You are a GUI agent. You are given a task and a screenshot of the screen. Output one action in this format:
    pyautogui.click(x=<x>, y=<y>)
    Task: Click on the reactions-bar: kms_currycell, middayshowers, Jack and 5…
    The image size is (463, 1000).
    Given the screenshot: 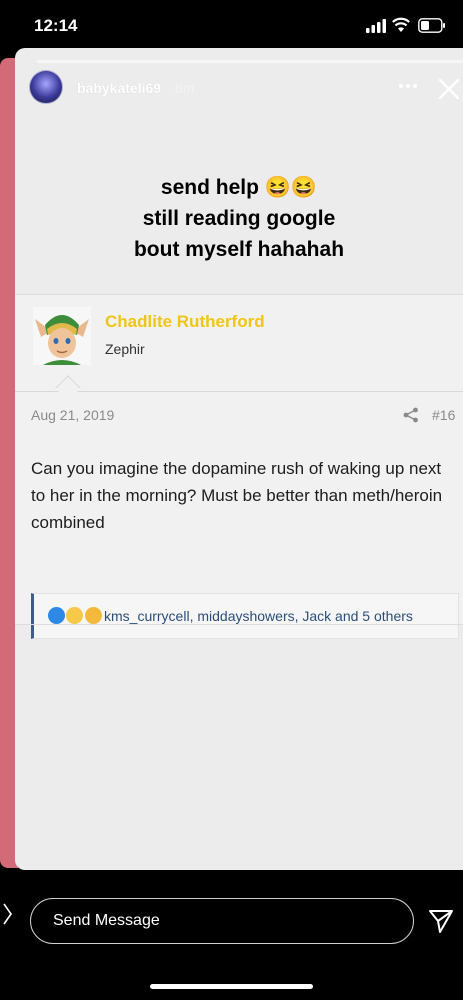 What is the action you would take?
    pyautogui.click(x=245, y=616)
    